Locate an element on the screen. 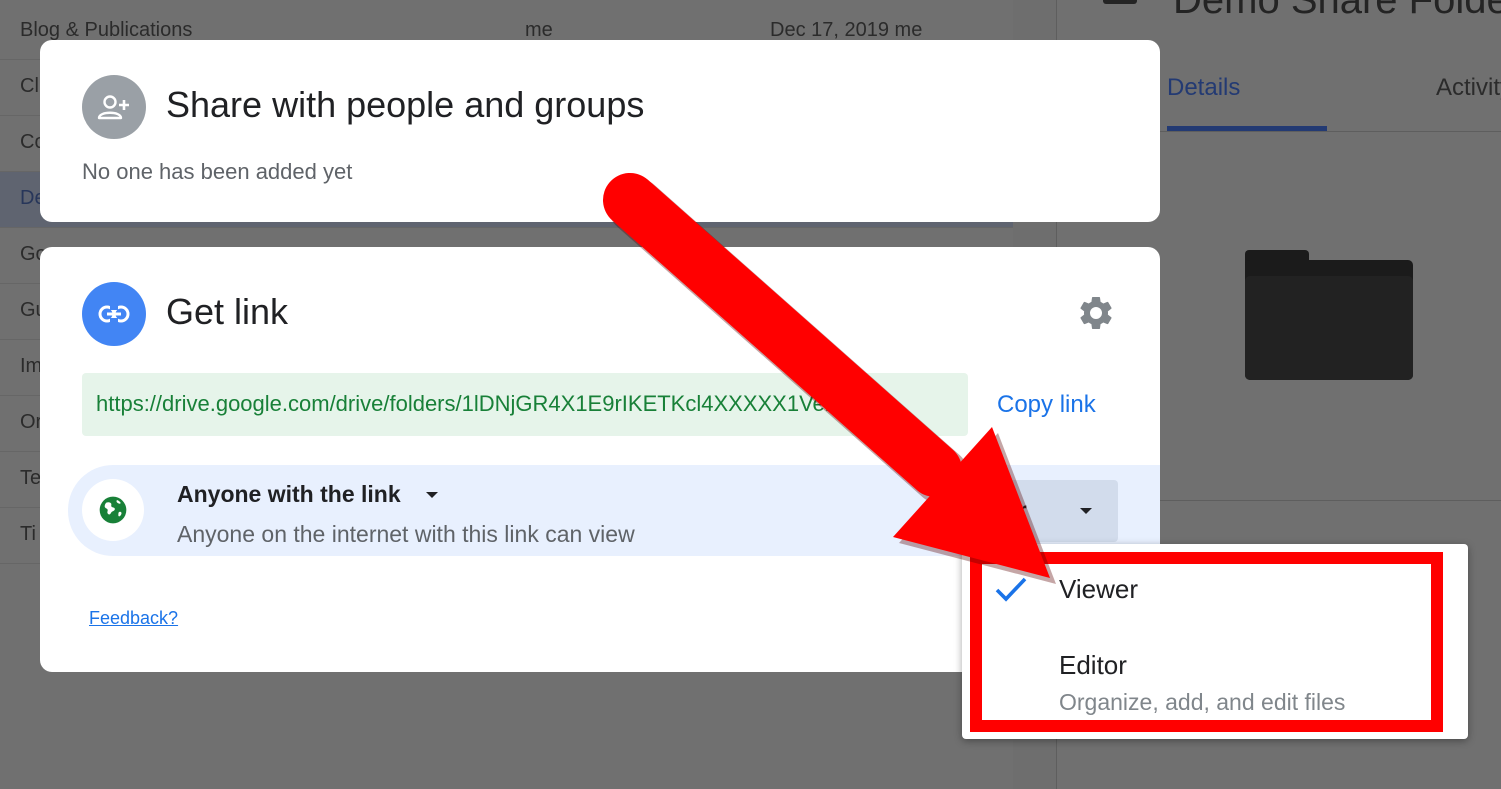 This screenshot has height=789, width=1501. tab-details: Details is located at coordinates (1204, 87).